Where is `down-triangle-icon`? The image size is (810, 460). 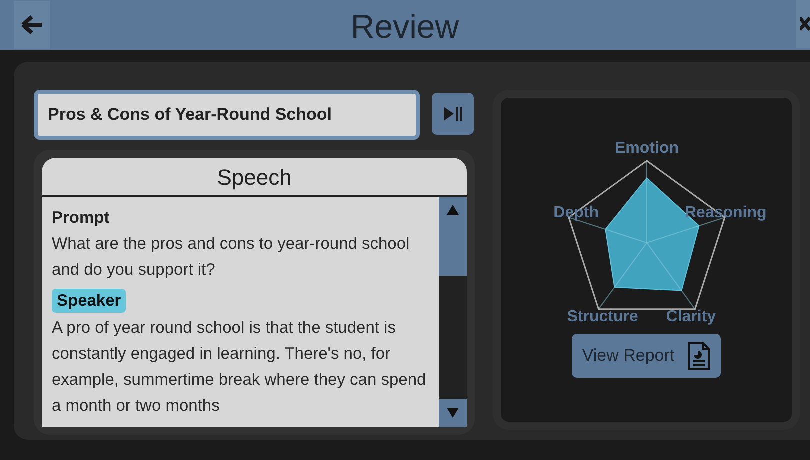 down-triangle-icon is located at coordinates (453, 413).